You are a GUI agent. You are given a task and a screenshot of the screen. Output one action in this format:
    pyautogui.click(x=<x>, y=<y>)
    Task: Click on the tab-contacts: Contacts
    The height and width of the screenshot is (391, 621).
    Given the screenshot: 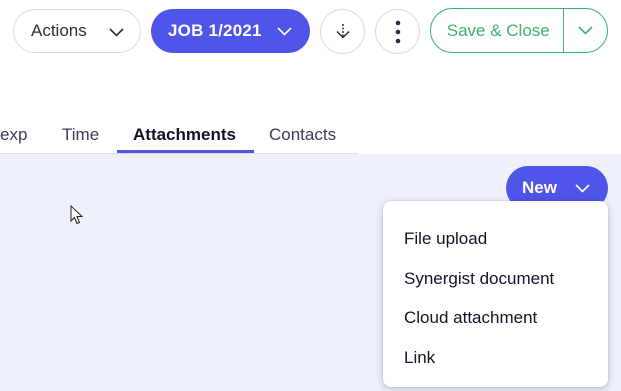 What is the action you would take?
    pyautogui.click(x=302, y=135)
    